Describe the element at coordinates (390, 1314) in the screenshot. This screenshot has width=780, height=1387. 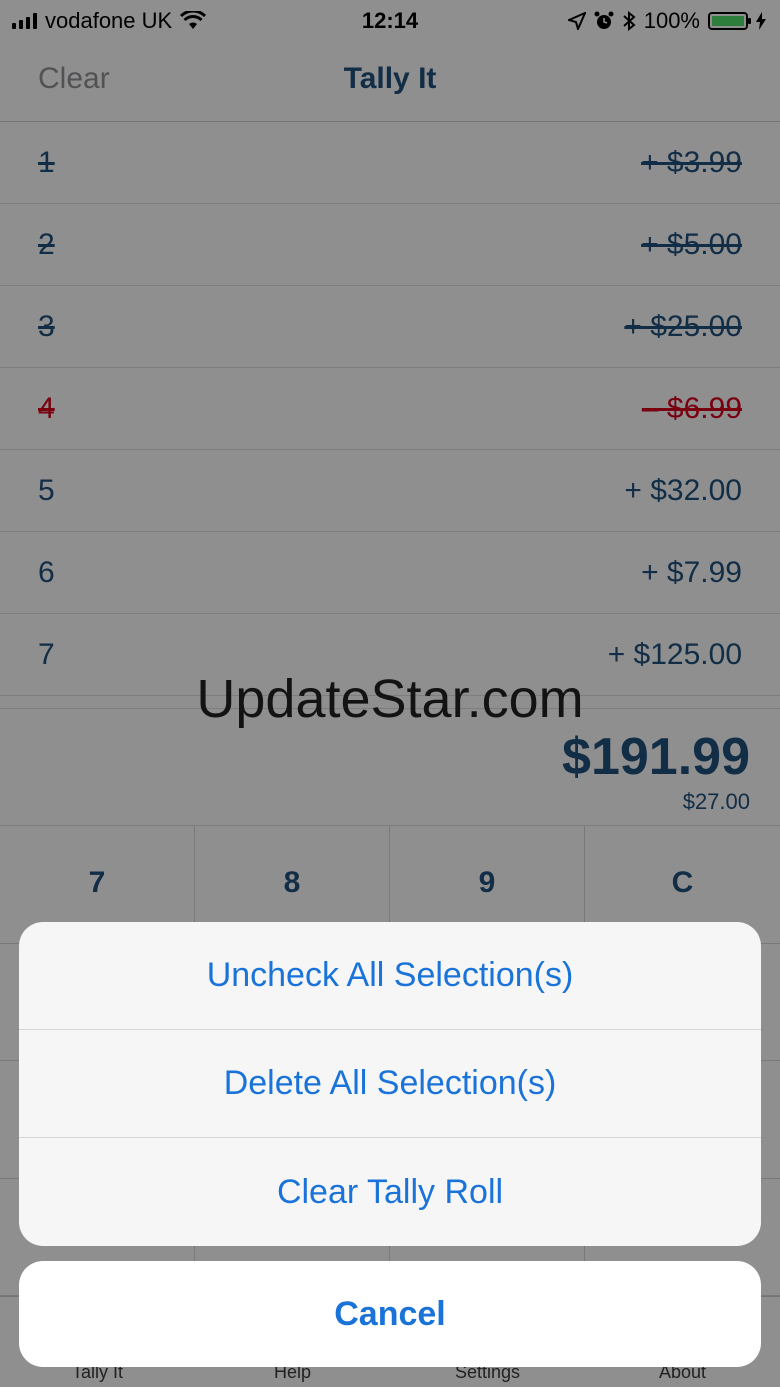
I see `cancel-button: Cancel` at that location.